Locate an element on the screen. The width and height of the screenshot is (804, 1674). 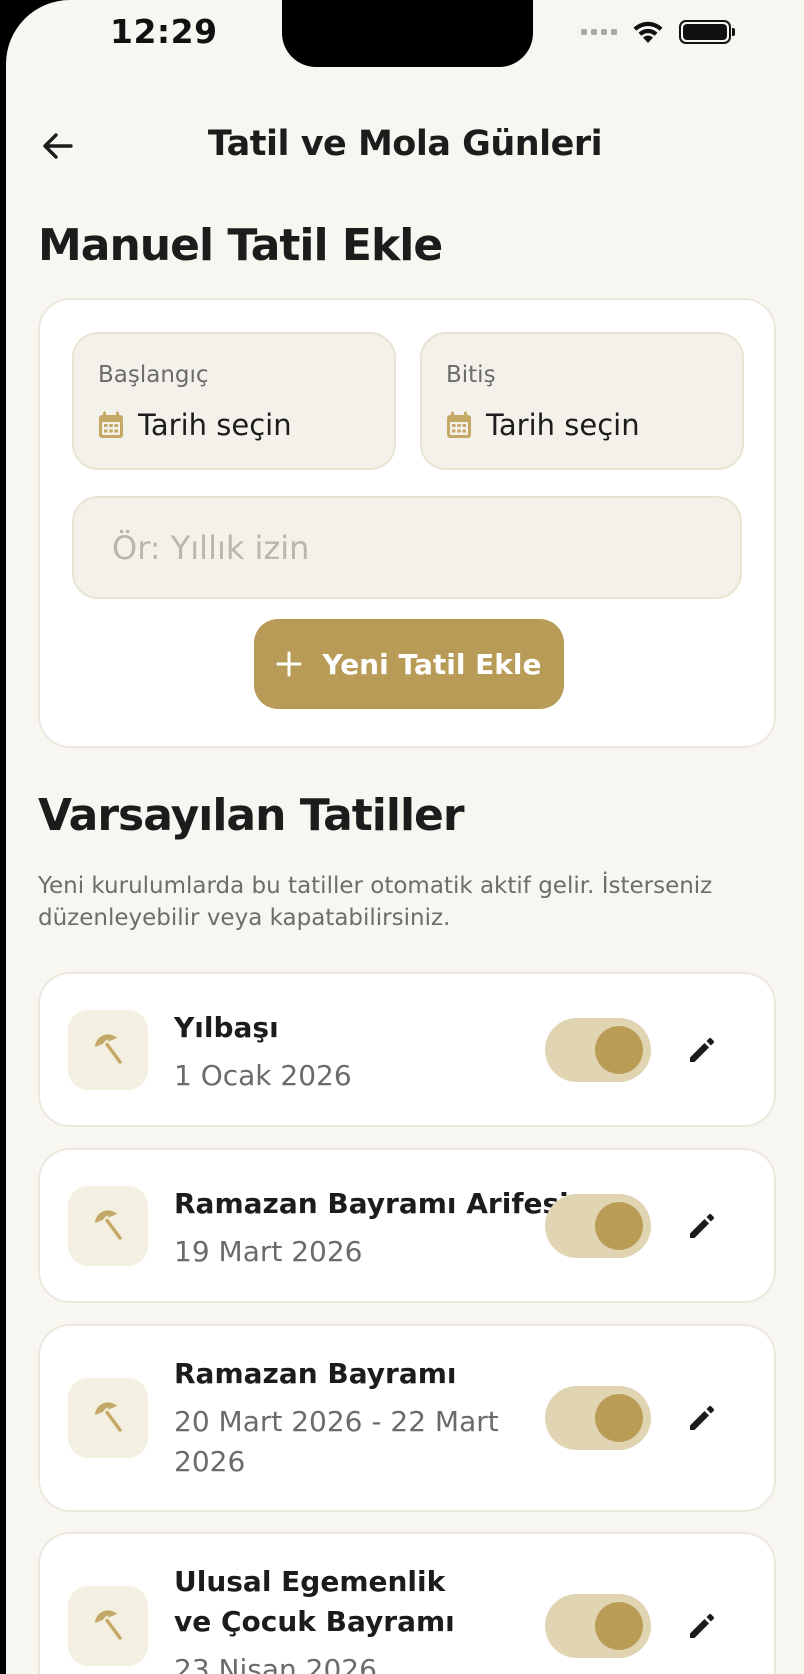
holiday-date: 23 Nisan 2026 is located at coordinates (275, 1663).